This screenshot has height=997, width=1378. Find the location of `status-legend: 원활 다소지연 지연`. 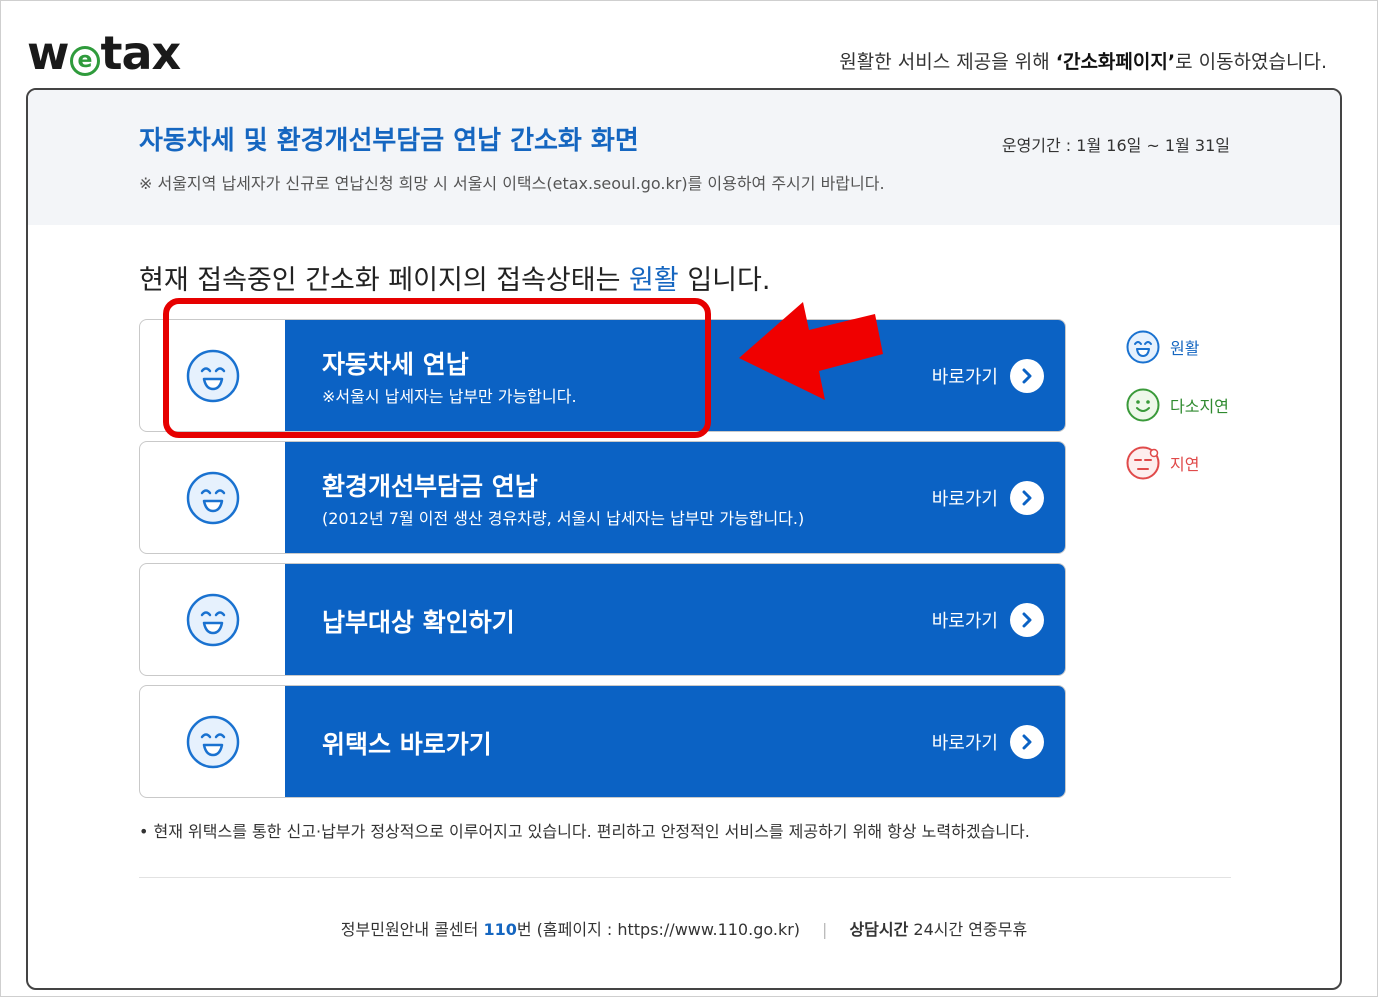

status-legend: 원활 다소지연 지연 is located at coordinates (1177, 405).